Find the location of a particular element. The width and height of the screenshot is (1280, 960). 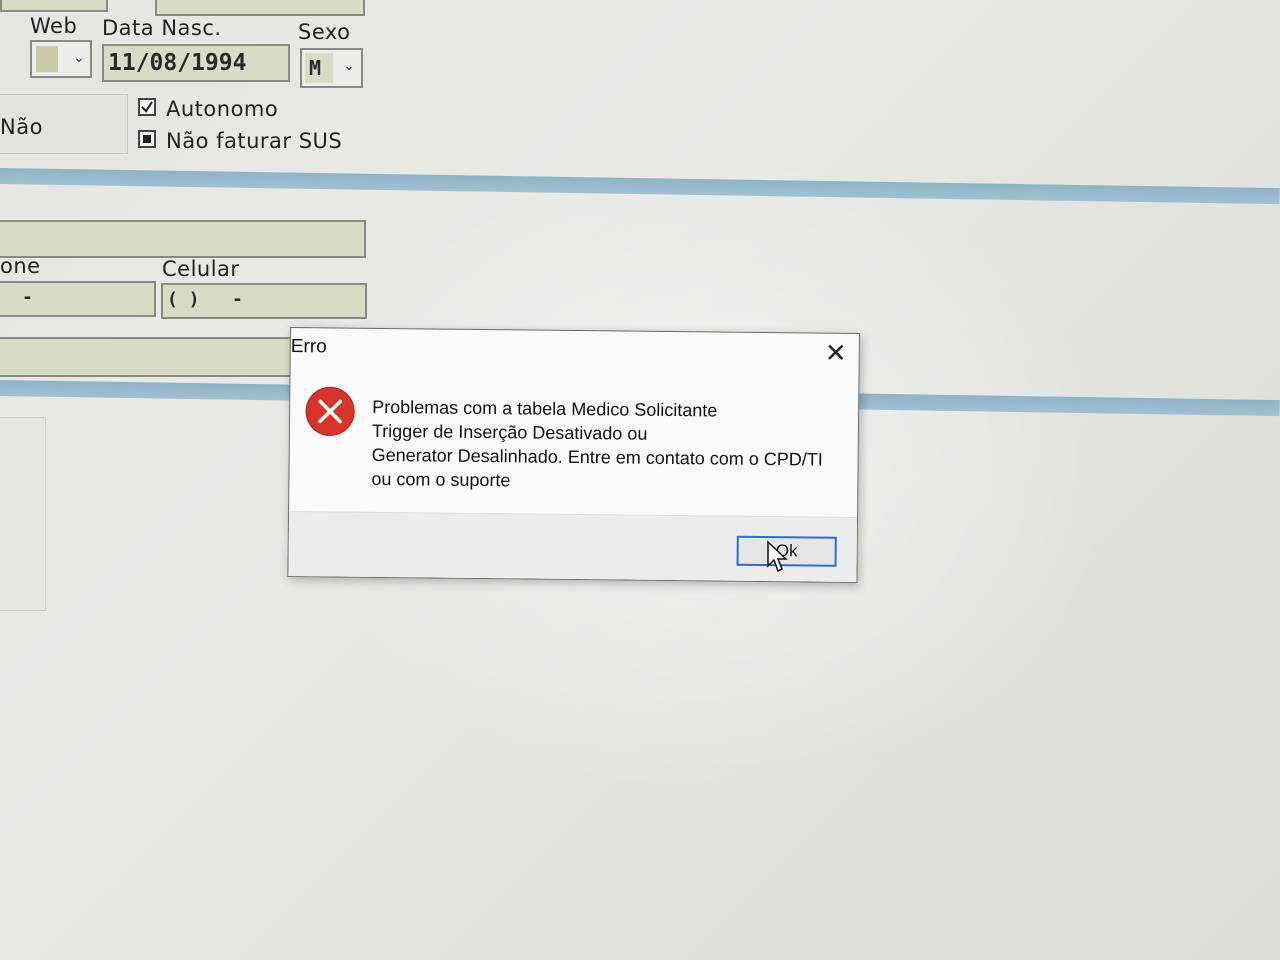

fone-field: - is located at coordinates (78, 299).